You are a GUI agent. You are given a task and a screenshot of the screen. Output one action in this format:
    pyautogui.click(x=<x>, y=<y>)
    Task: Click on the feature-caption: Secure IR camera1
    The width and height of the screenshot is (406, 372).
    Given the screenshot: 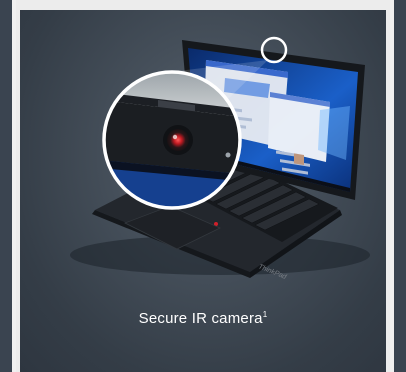 What is the action you would take?
    pyautogui.click(x=203, y=318)
    